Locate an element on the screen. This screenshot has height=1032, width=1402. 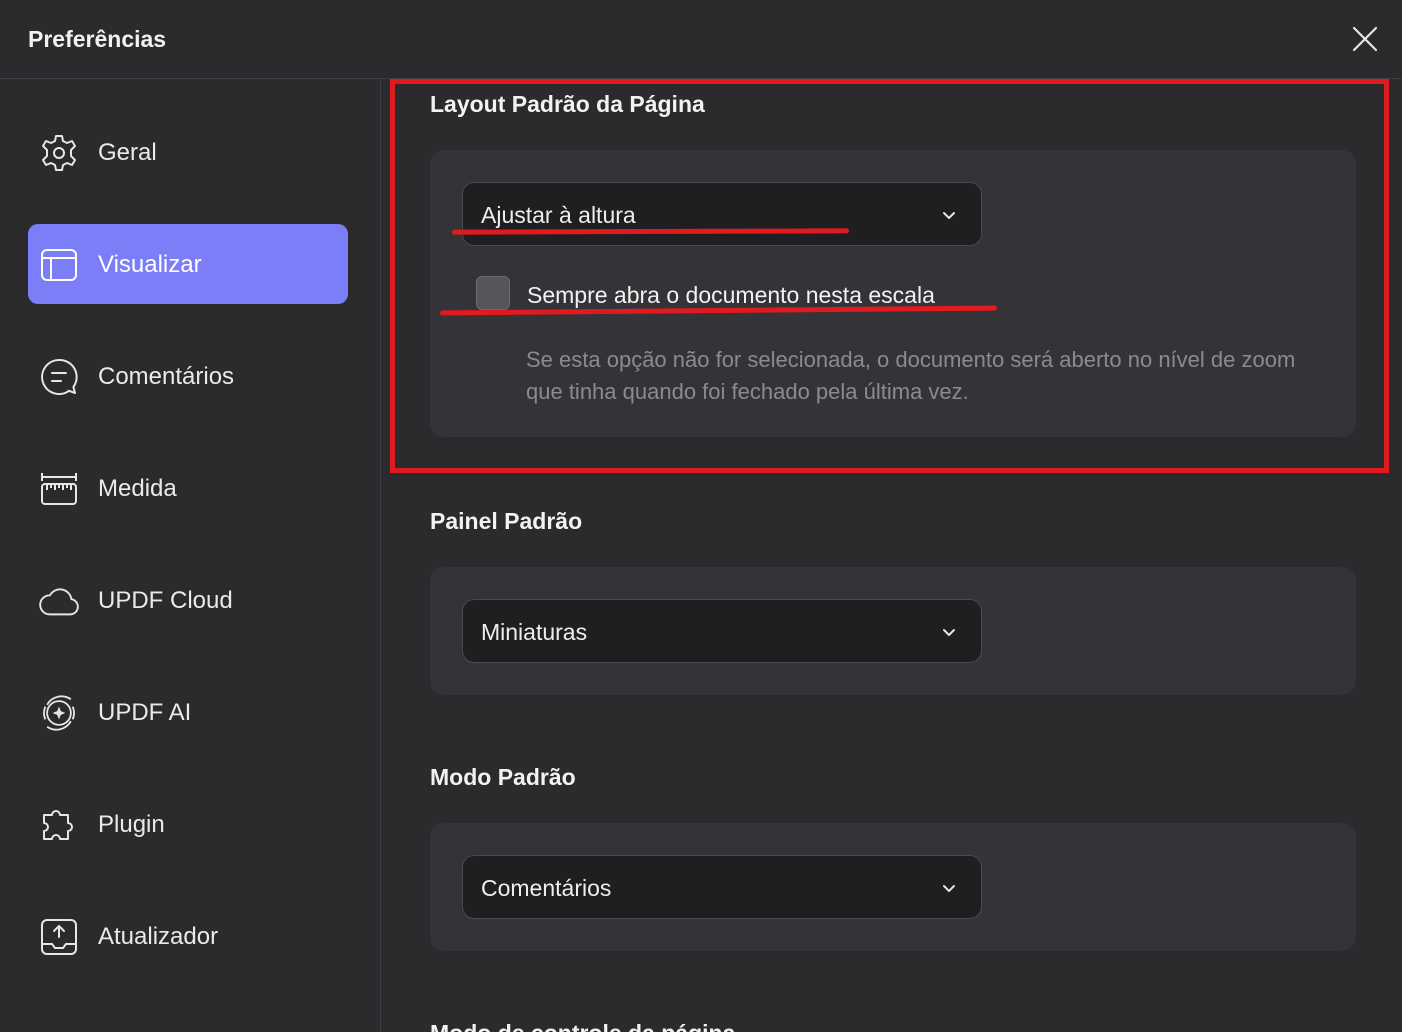
always-open-scale-checkbox is located at coordinates (493, 293).